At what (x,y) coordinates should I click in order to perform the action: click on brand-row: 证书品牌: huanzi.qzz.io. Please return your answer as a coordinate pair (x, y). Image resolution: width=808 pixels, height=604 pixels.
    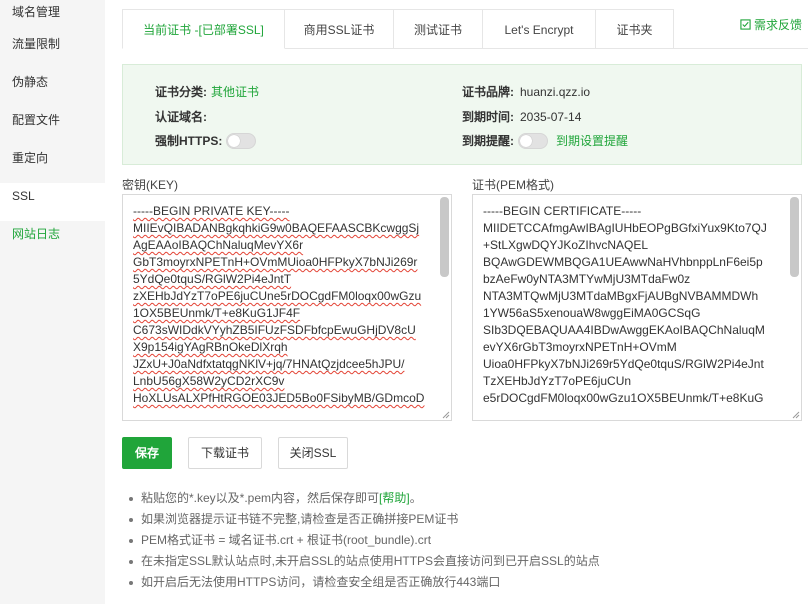
    Looking at the image, I should click on (526, 91).